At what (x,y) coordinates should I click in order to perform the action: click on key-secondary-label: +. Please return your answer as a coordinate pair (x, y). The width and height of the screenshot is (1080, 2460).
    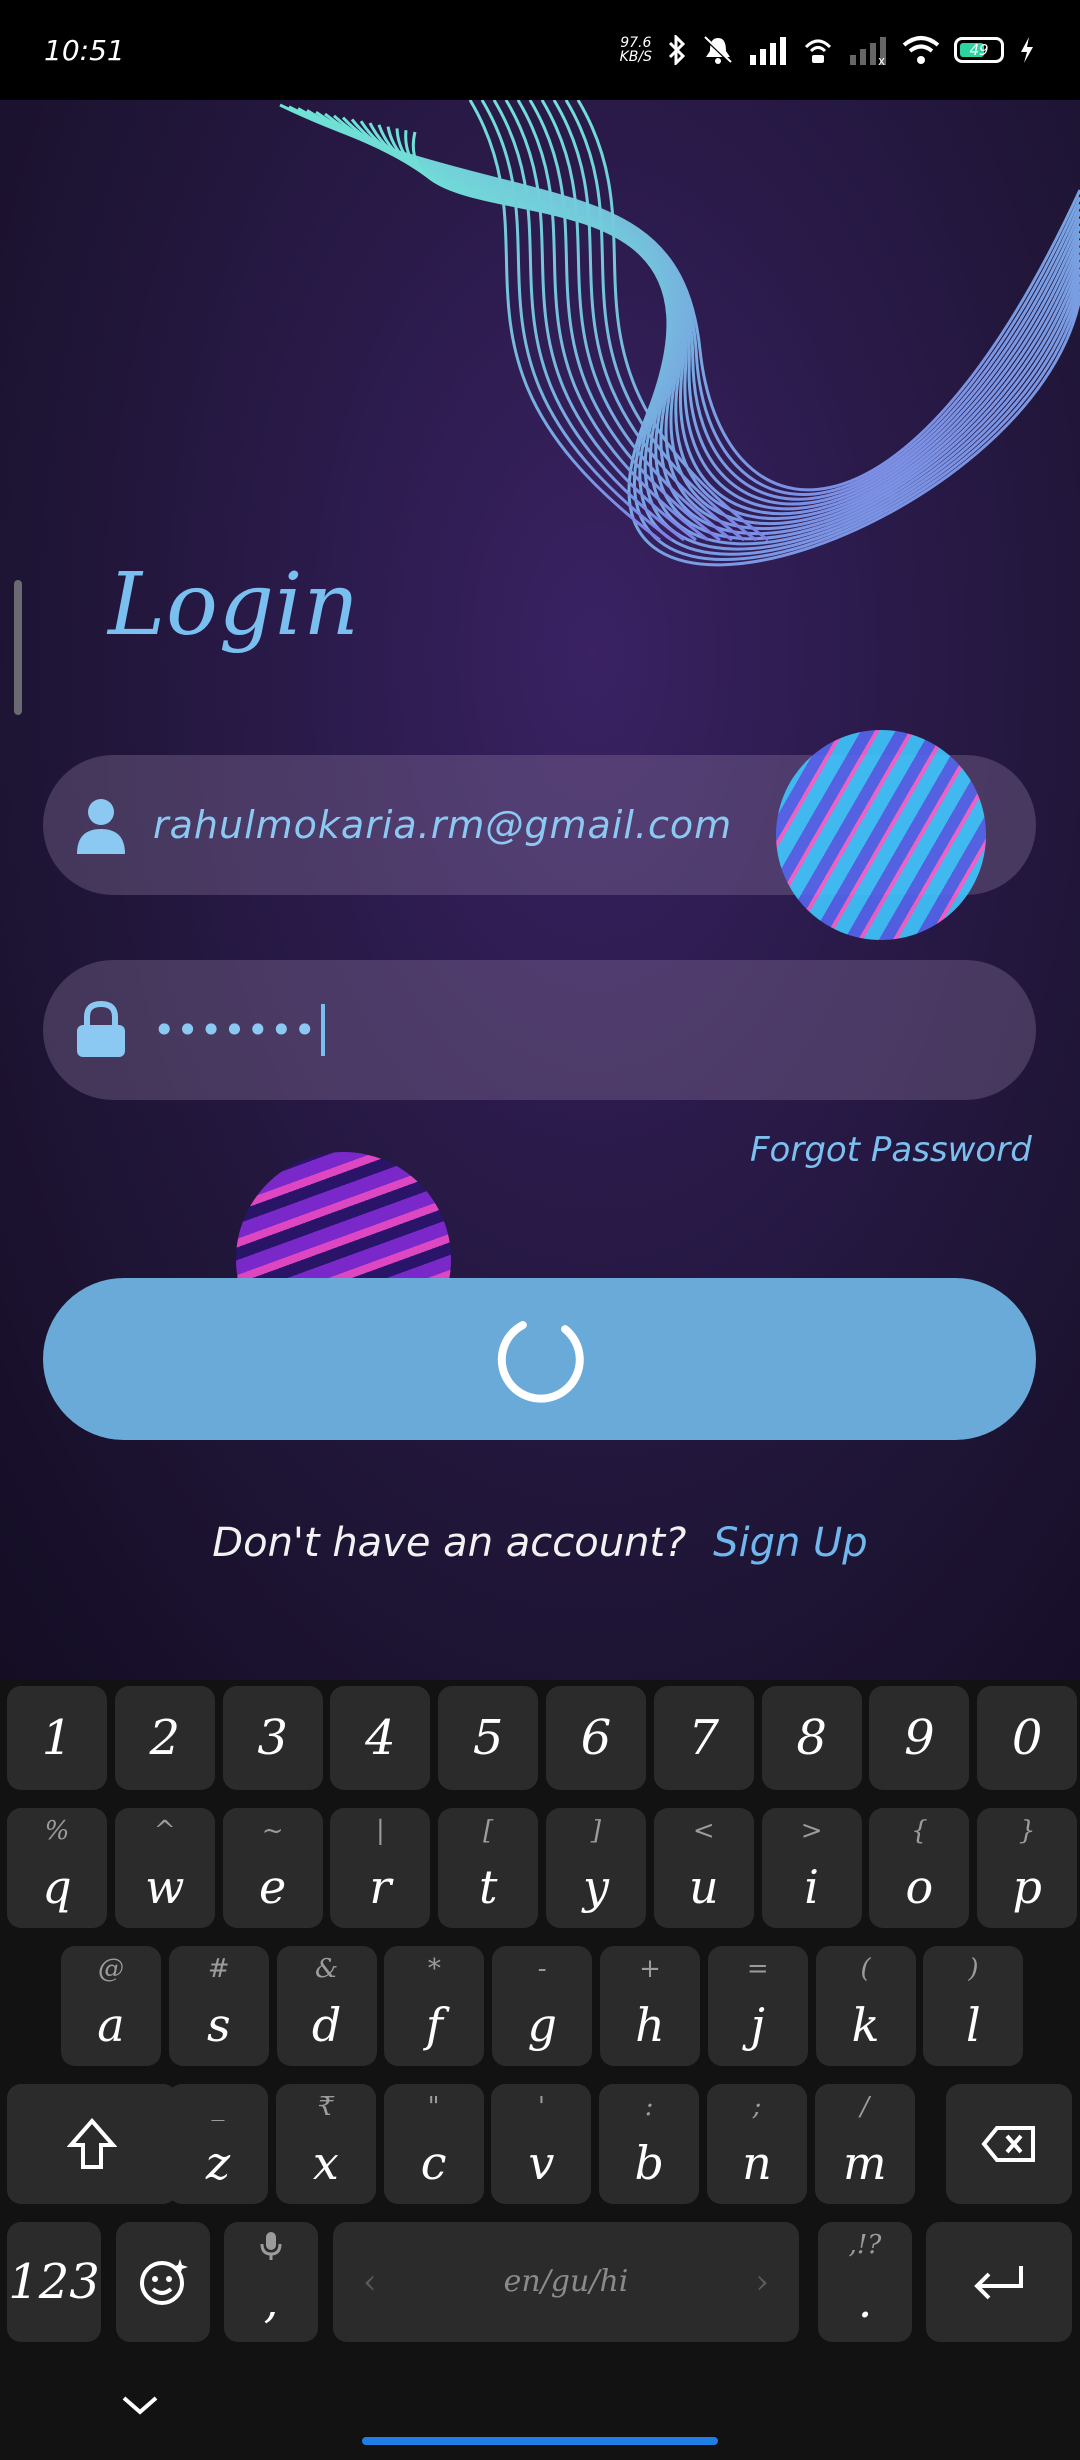
    Looking at the image, I should click on (650, 1969).